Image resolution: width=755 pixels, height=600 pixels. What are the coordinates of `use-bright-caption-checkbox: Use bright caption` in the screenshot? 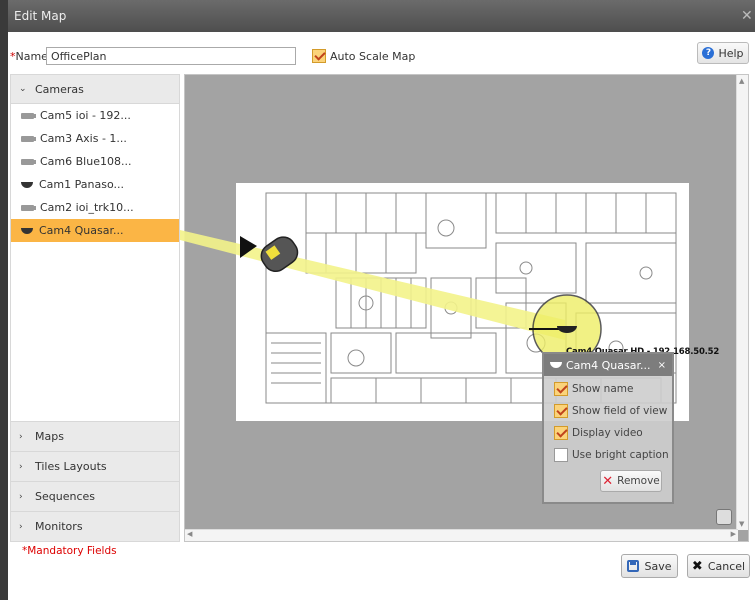 It's located at (613, 455).